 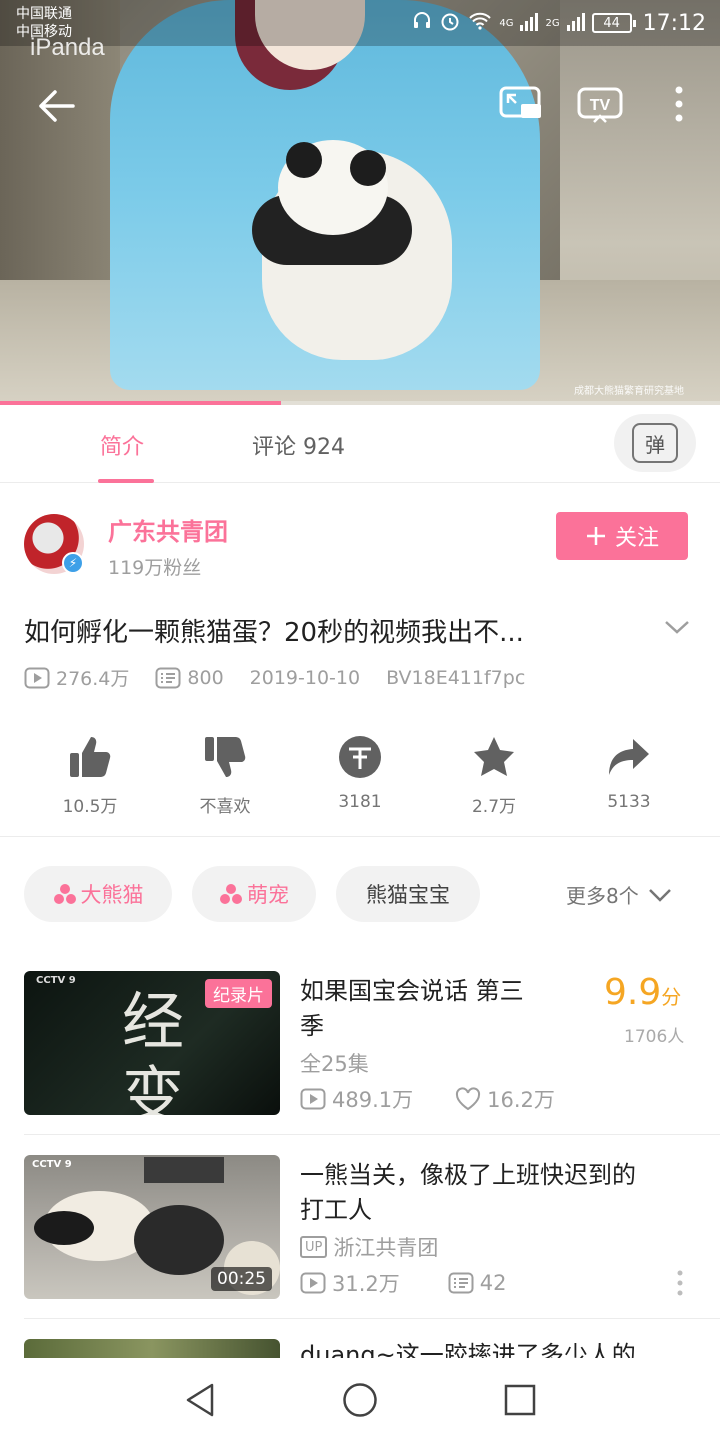 What do you see at coordinates (126, 481) in the screenshot?
I see `tab-indicator` at bounding box center [126, 481].